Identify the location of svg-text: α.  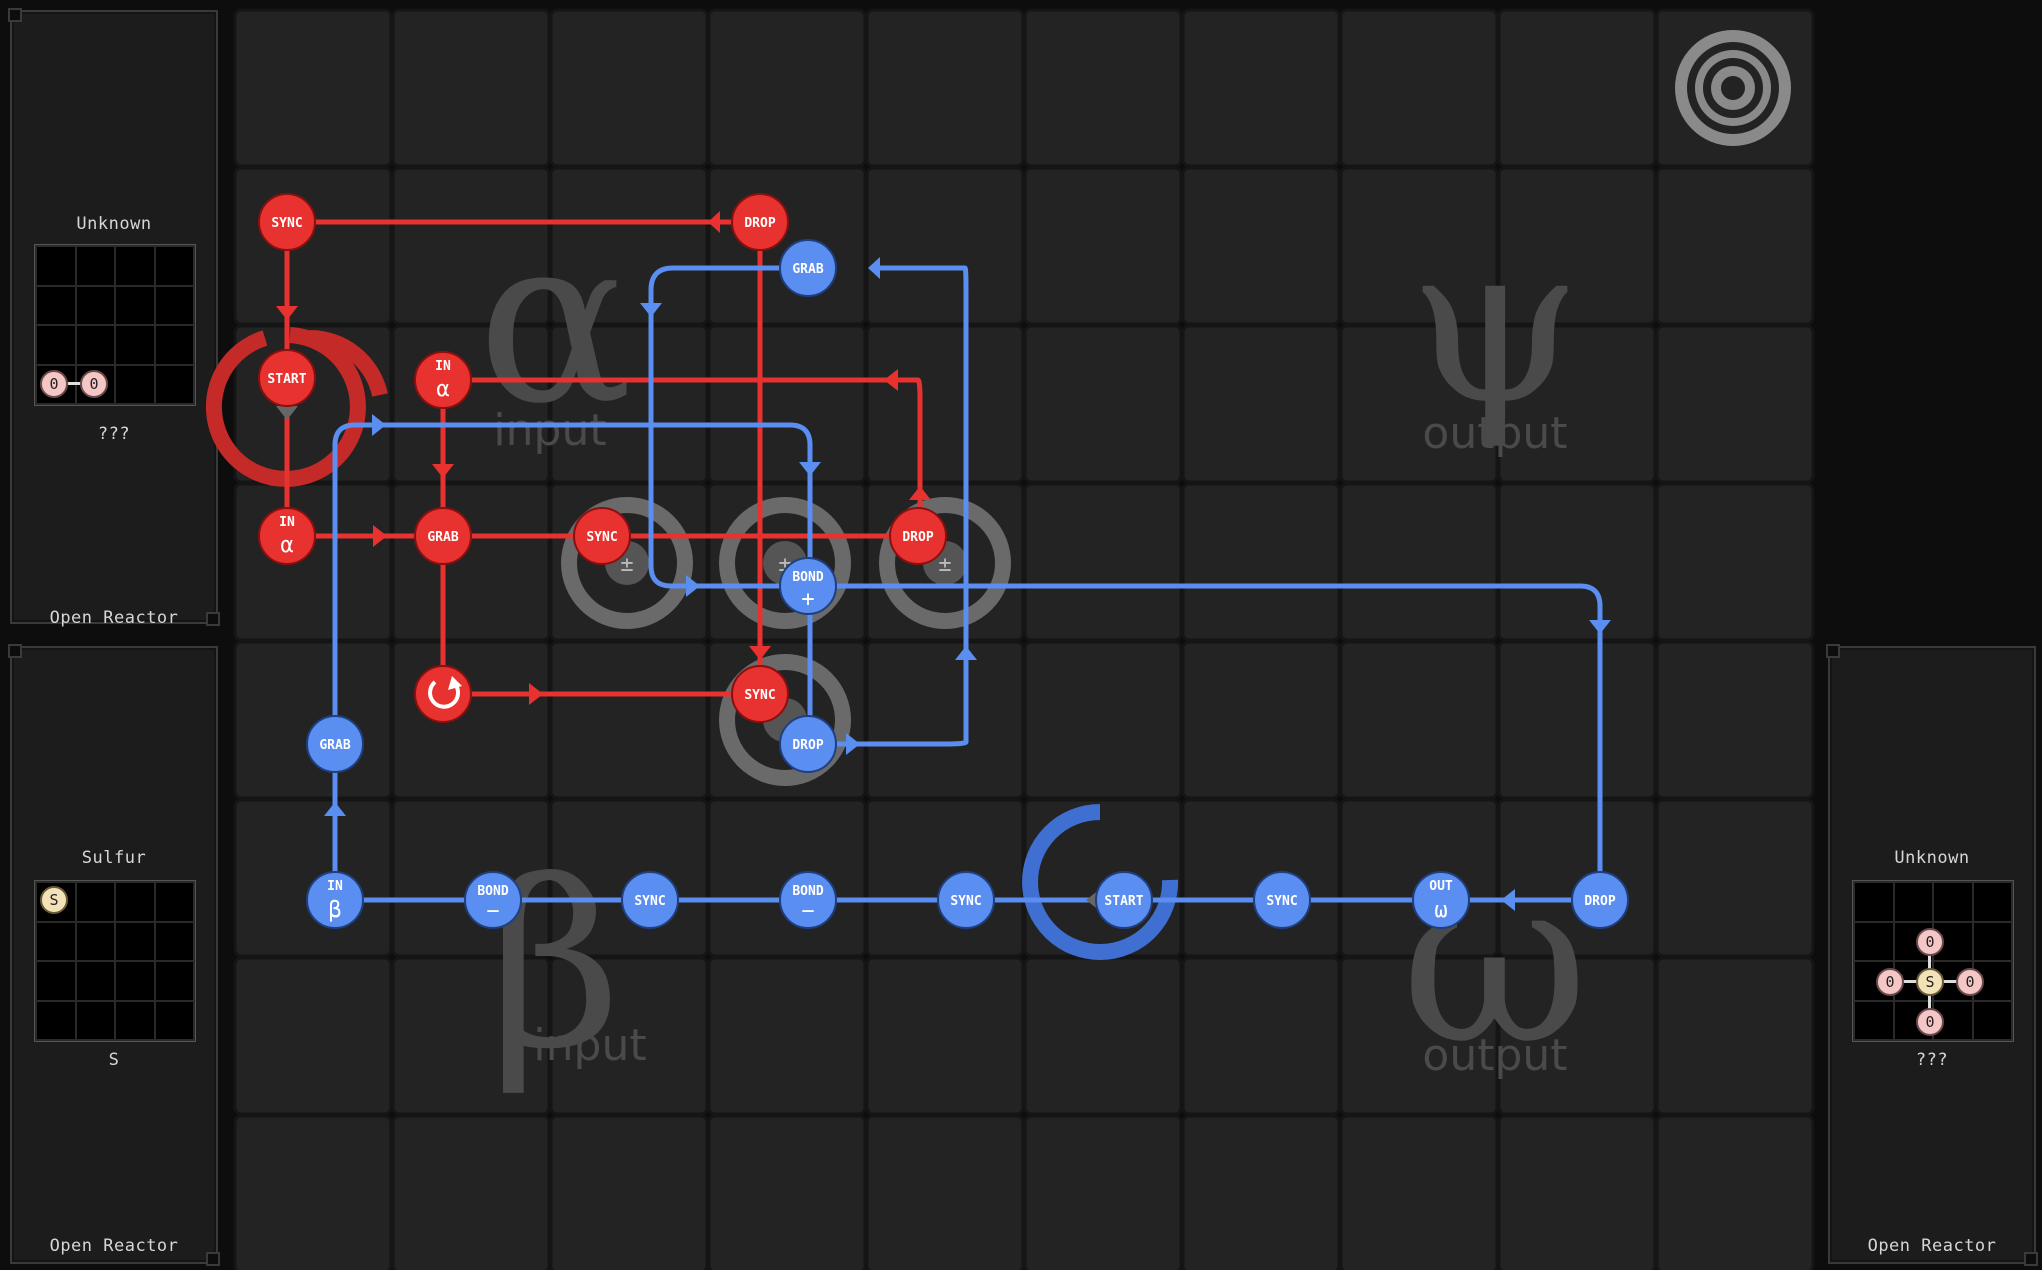
(442, 389).